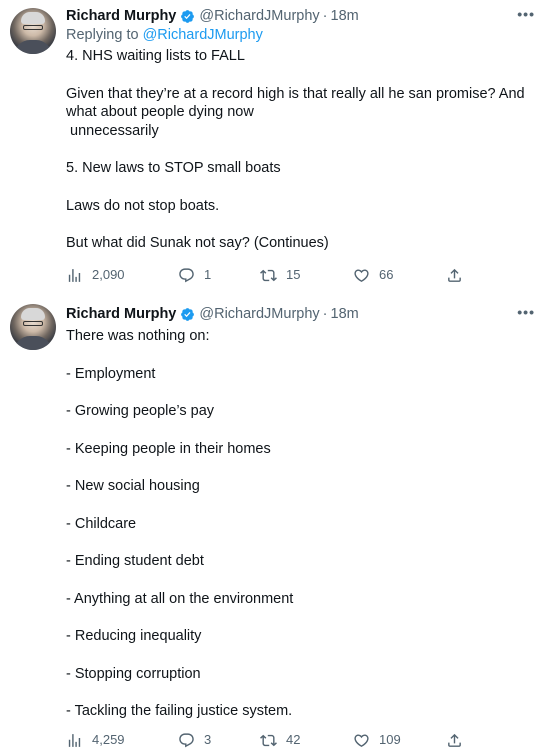 Image resolution: width=550 pixels, height=749 pixels. What do you see at coordinates (293, 739) in the screenshot?
I see `retweet-count: 42` at bounding box center [293, 739].